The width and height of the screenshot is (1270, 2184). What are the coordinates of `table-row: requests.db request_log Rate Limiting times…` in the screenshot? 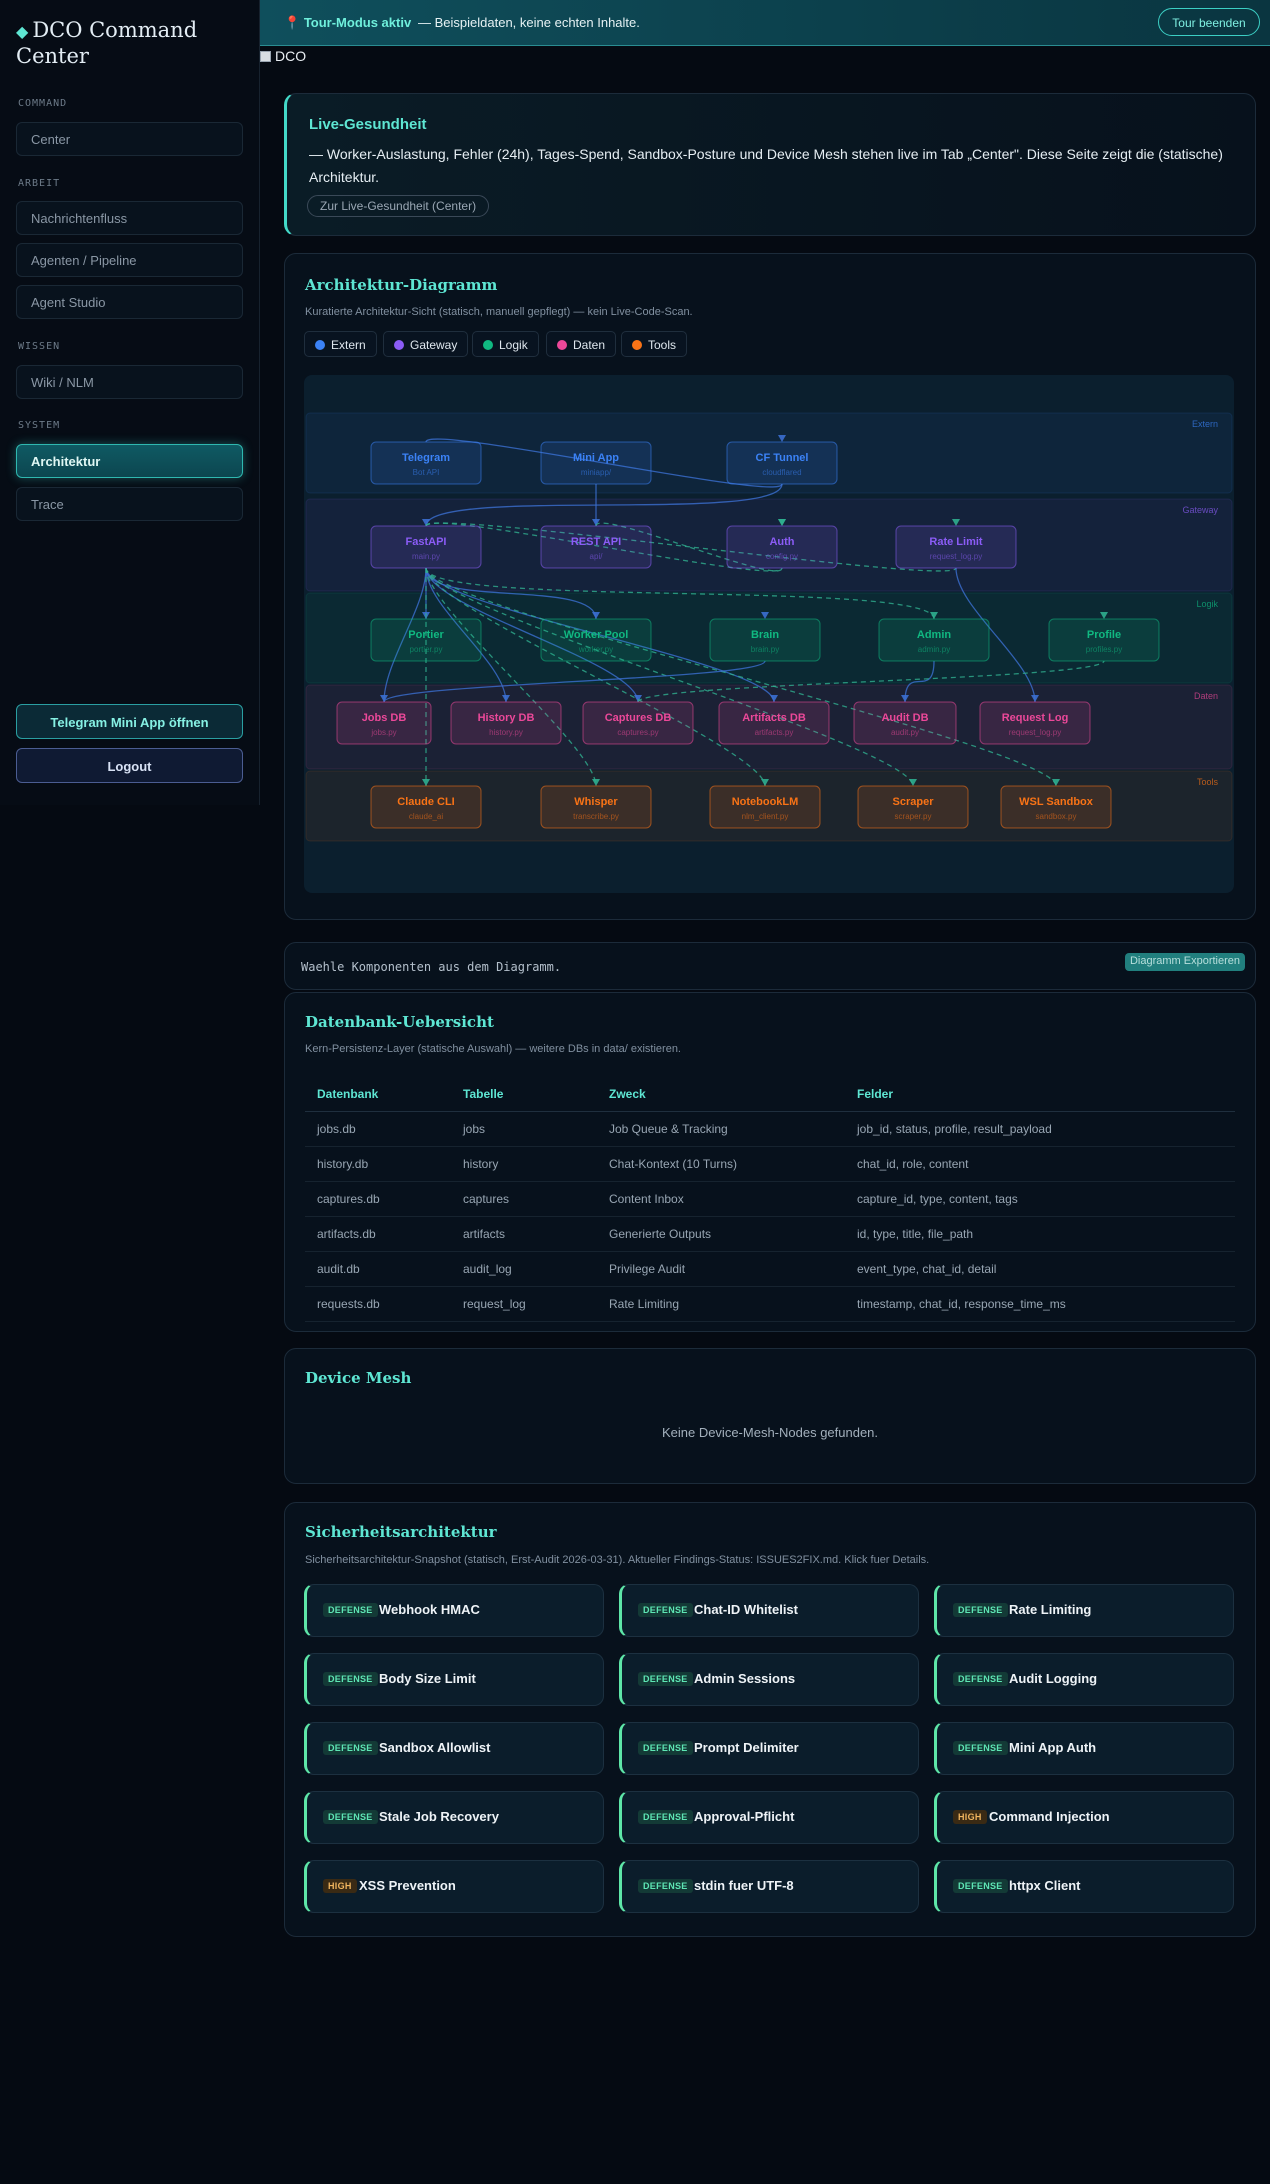 It's located at (770, 1304).